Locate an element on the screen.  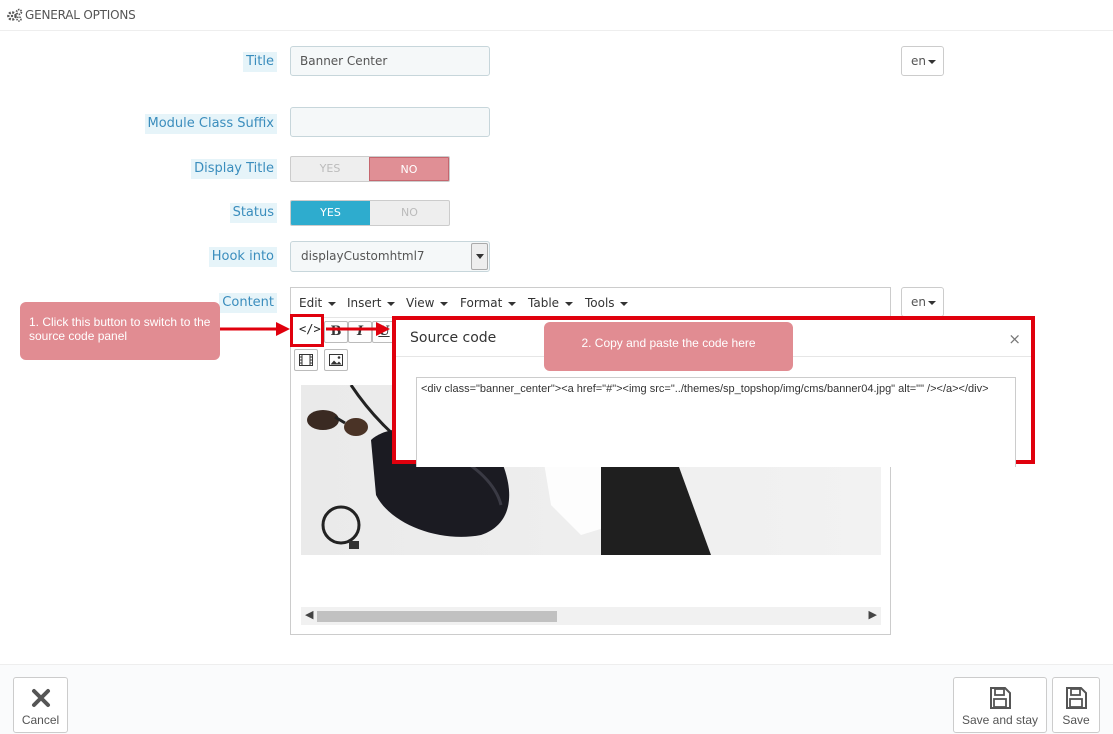
panel-footer: Cancel Save and stay Save is located at coordinates (556, 699).